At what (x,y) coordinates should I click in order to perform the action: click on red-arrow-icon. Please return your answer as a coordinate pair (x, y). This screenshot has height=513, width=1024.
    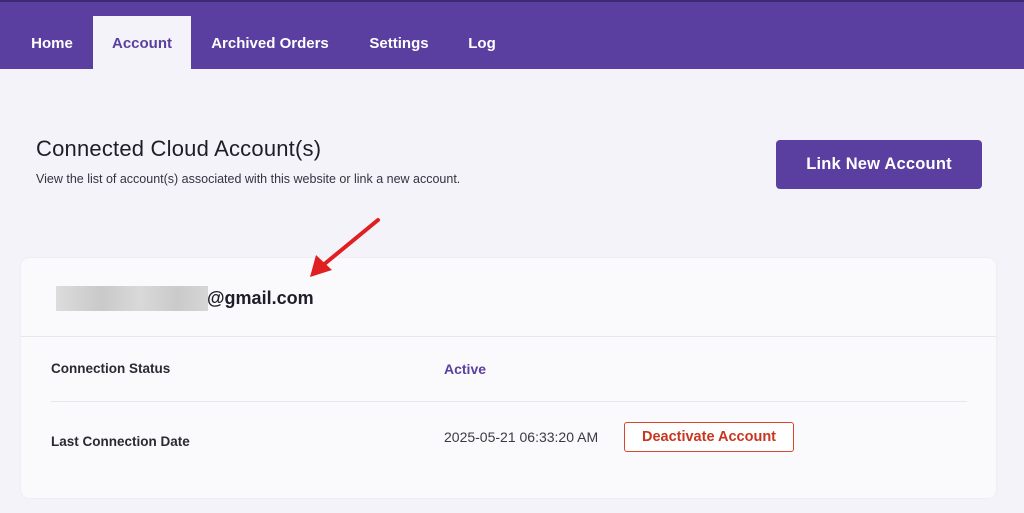
    Looking at the image, I should click on (345, 247).